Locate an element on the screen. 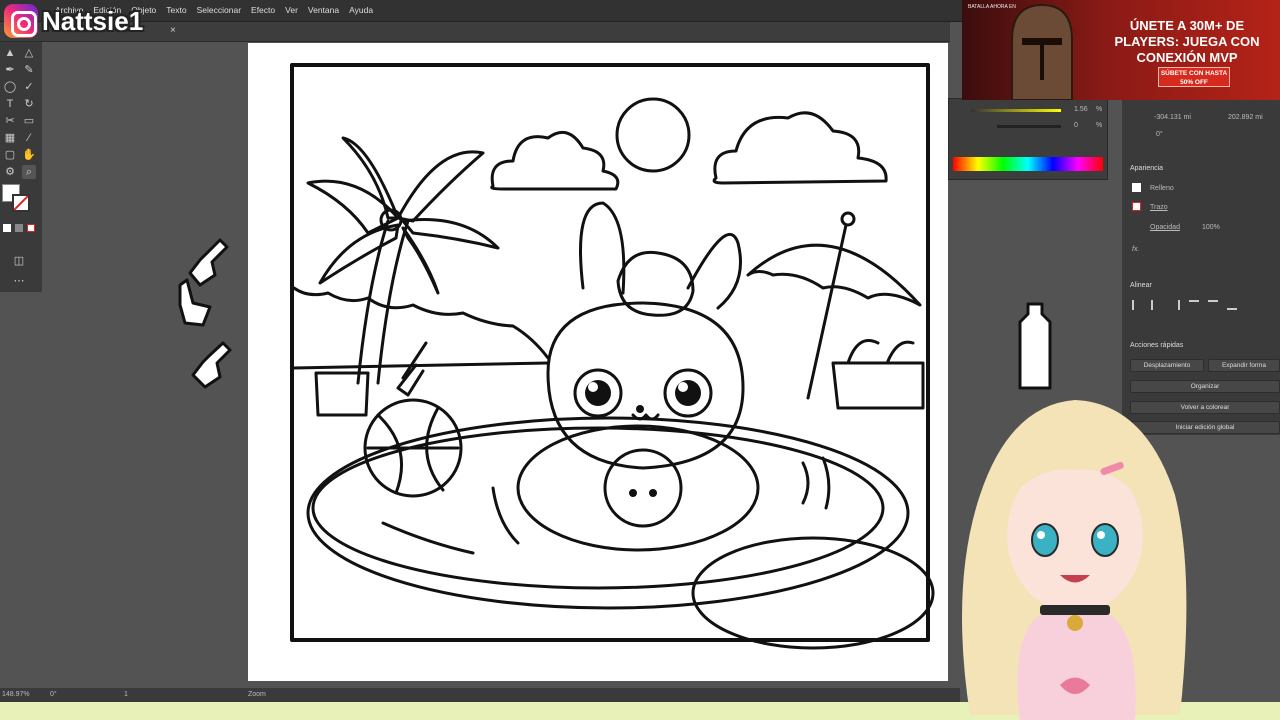 This screenshot has width=1280, height=720. align-bottom-icon is located at coordinates (1232, 305).